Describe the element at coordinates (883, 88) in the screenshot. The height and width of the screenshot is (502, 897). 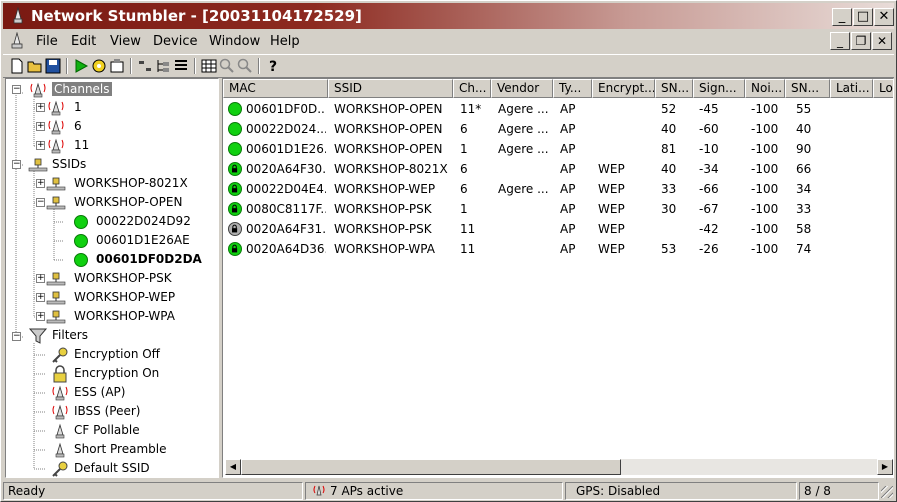
I see `column-header-longitude: Lo` at that location.